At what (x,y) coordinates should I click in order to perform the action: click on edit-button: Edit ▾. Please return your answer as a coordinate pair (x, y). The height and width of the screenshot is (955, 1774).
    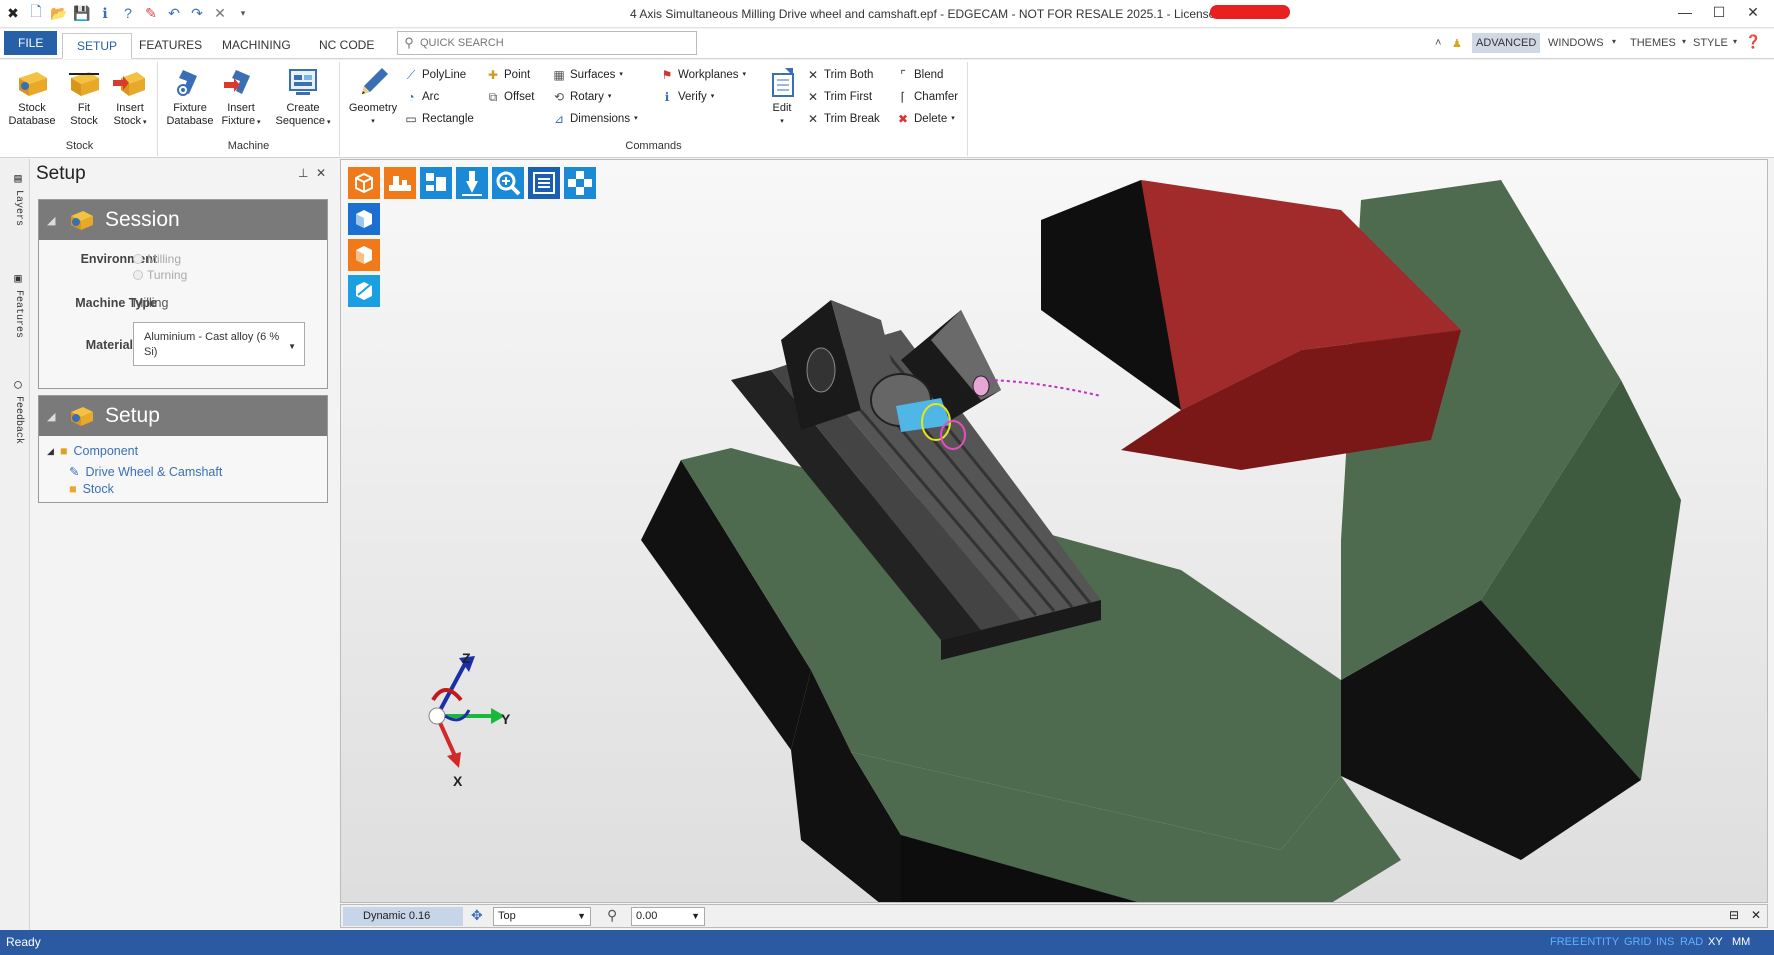
    Looking at the image, I should click on (782, 97).